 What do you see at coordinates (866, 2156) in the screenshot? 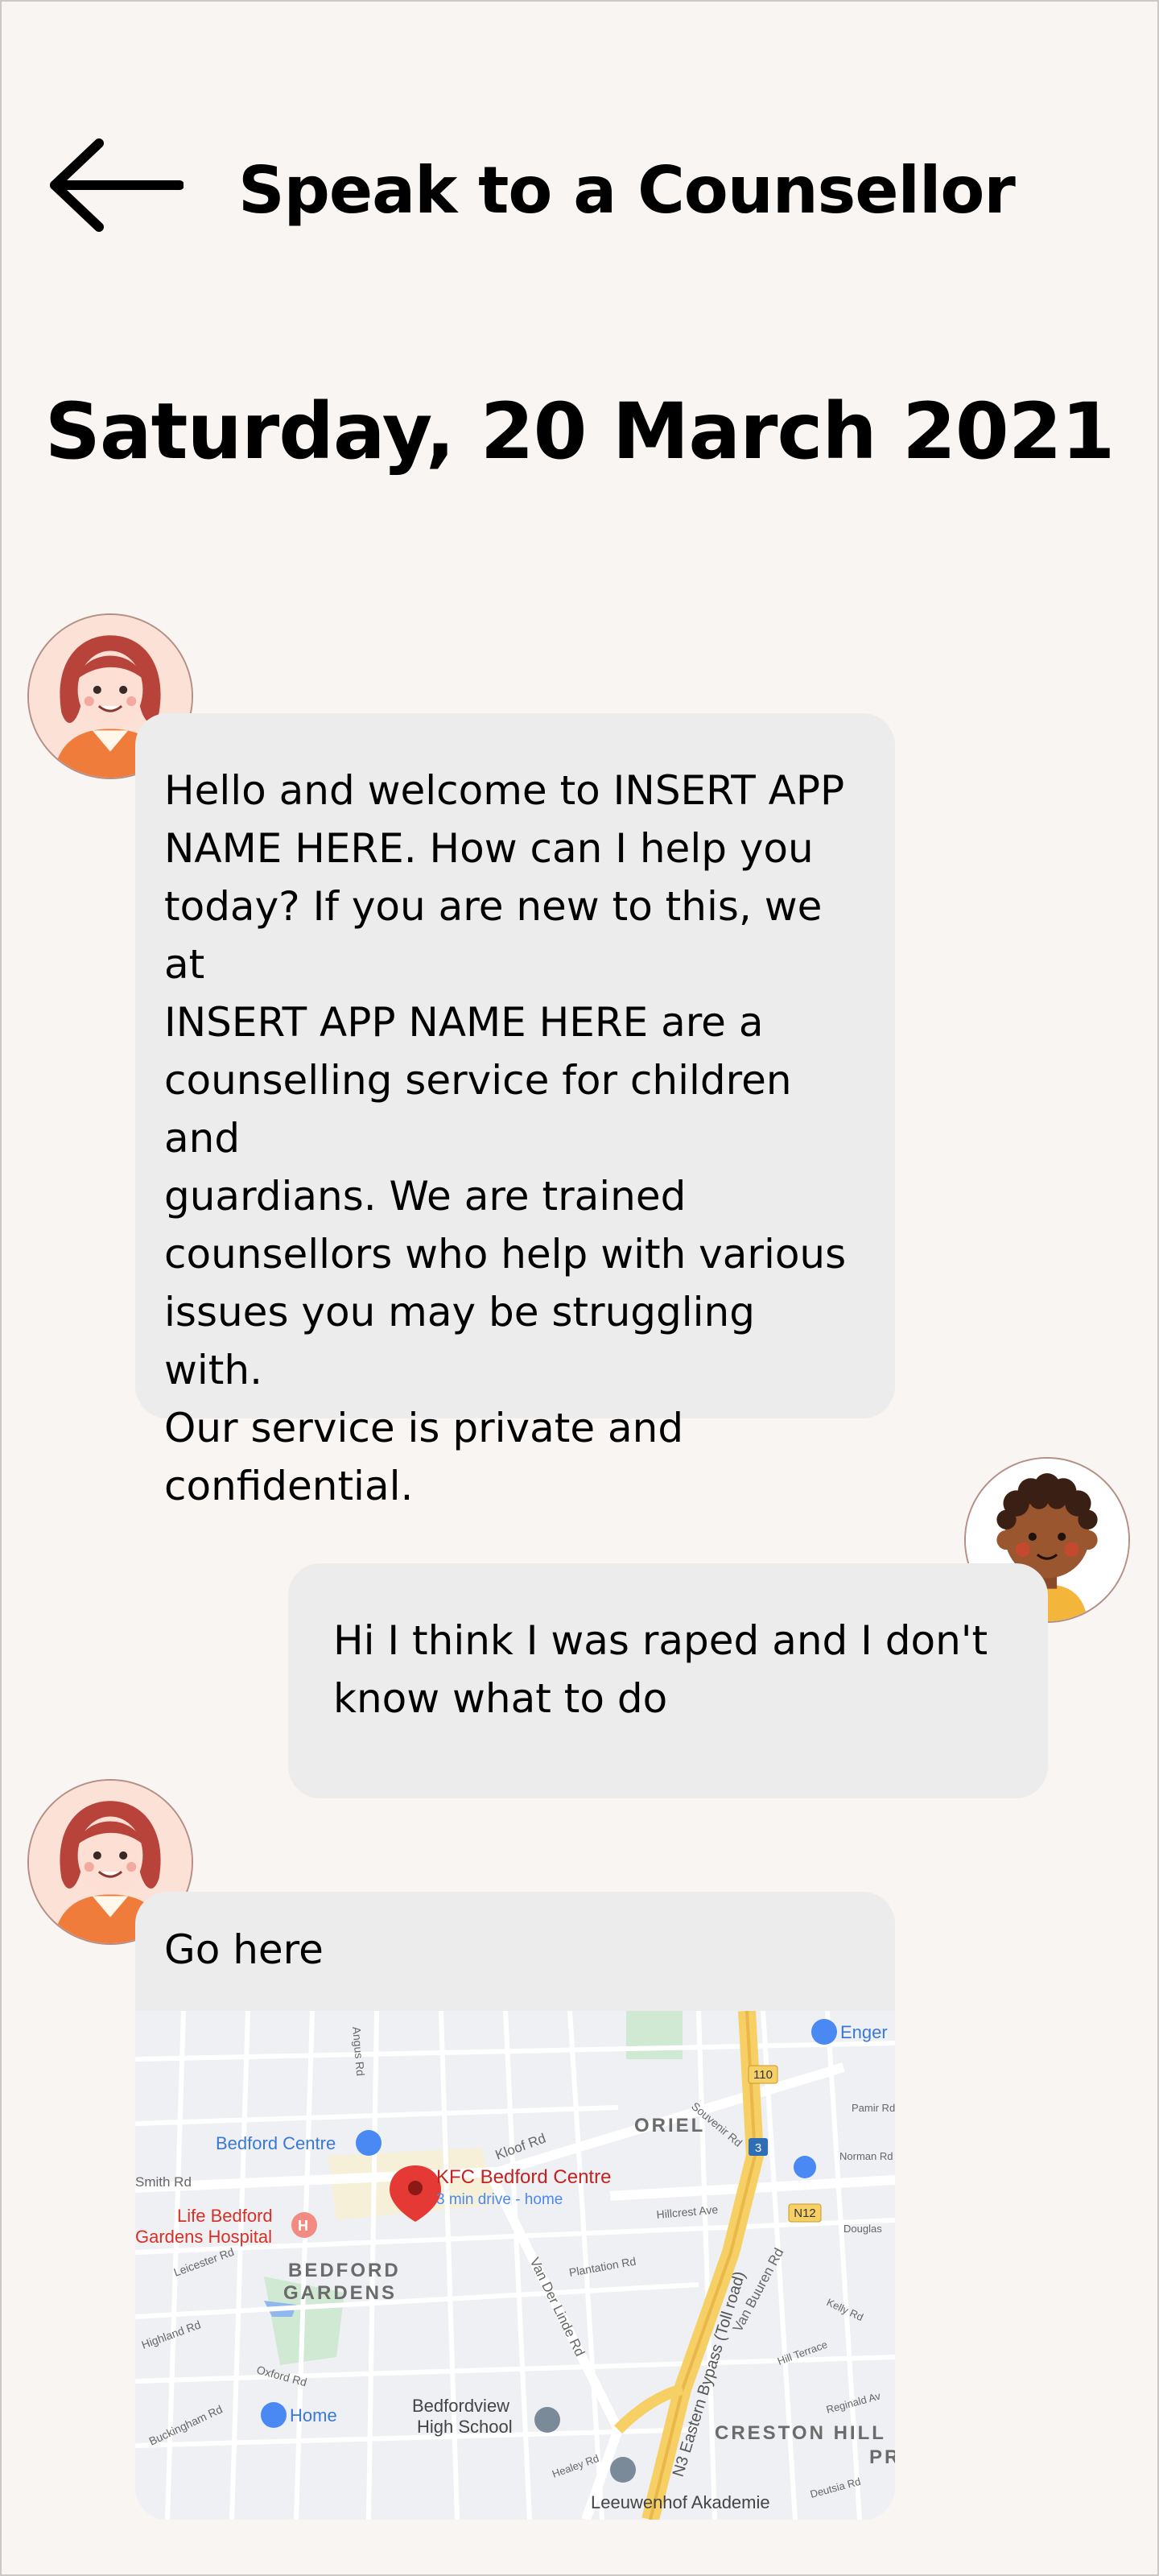
I see `svg-text: Norman Rd` at bounding box center [866, 2156].